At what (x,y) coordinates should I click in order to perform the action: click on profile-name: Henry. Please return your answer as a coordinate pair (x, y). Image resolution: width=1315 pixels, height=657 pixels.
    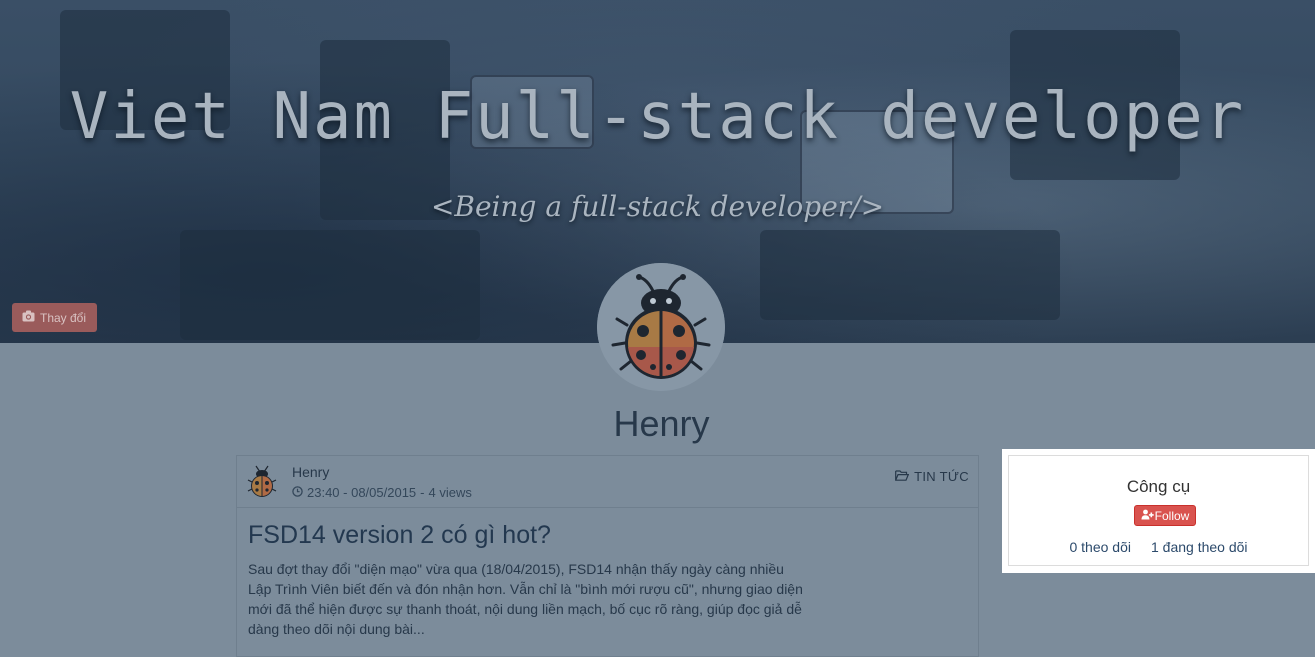
    Looking at the image, I should click on (661, 423).